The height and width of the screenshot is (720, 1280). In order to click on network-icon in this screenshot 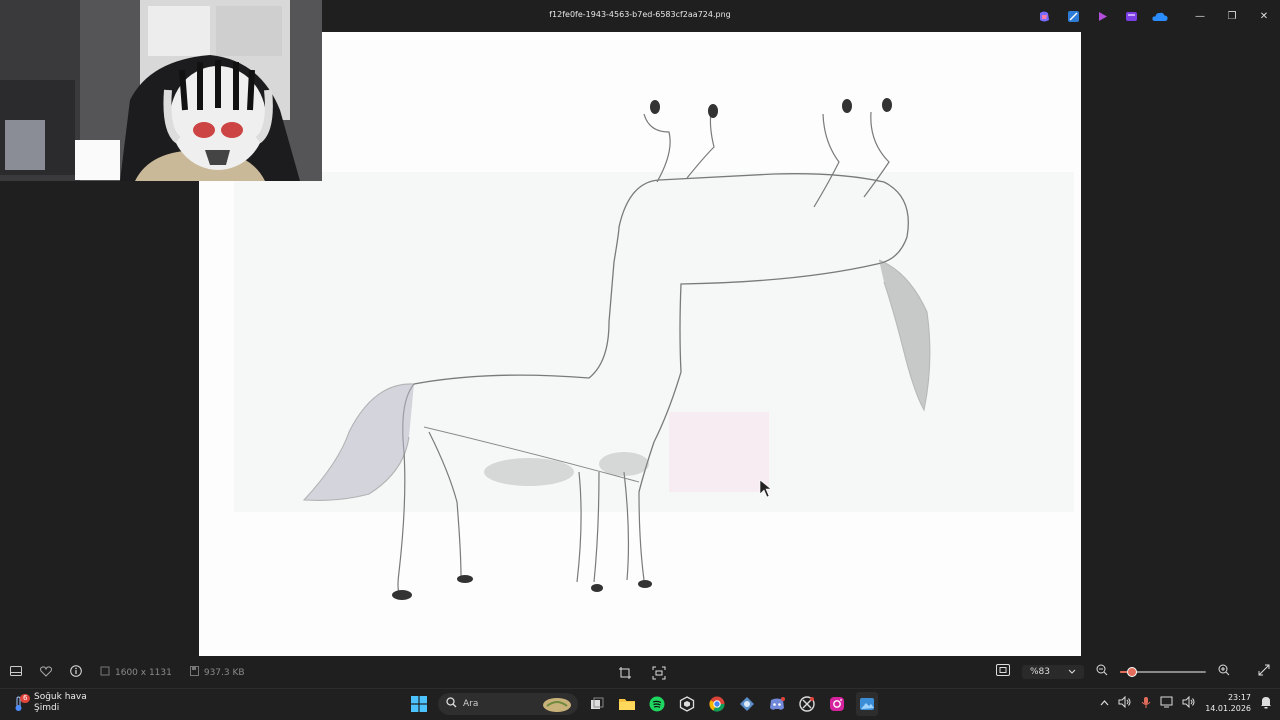, I will do `click(1166, 703)`.